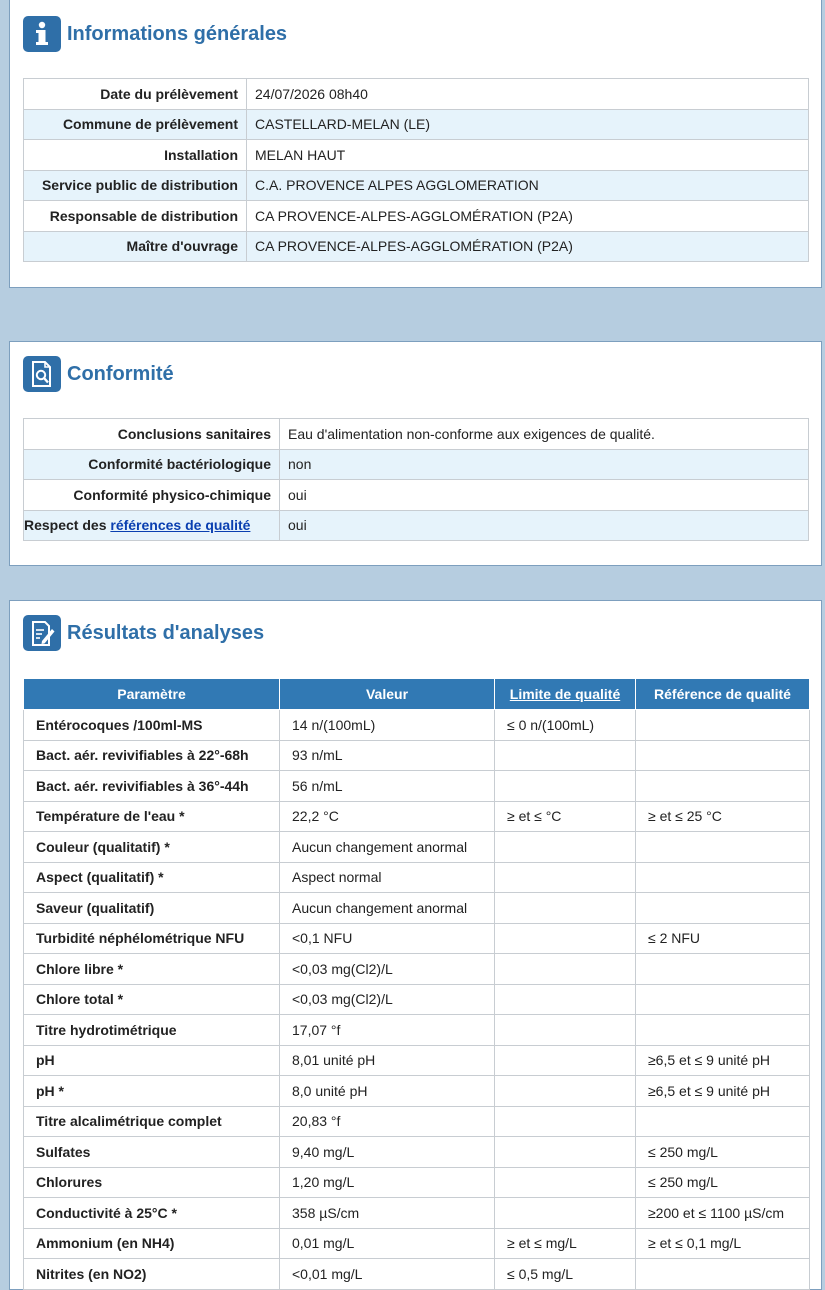 Image resolution: width=825 pixels, height=1290 pixels. I want to click on param-cell: Entérocoques /100ml-MS, so click(151, 725).